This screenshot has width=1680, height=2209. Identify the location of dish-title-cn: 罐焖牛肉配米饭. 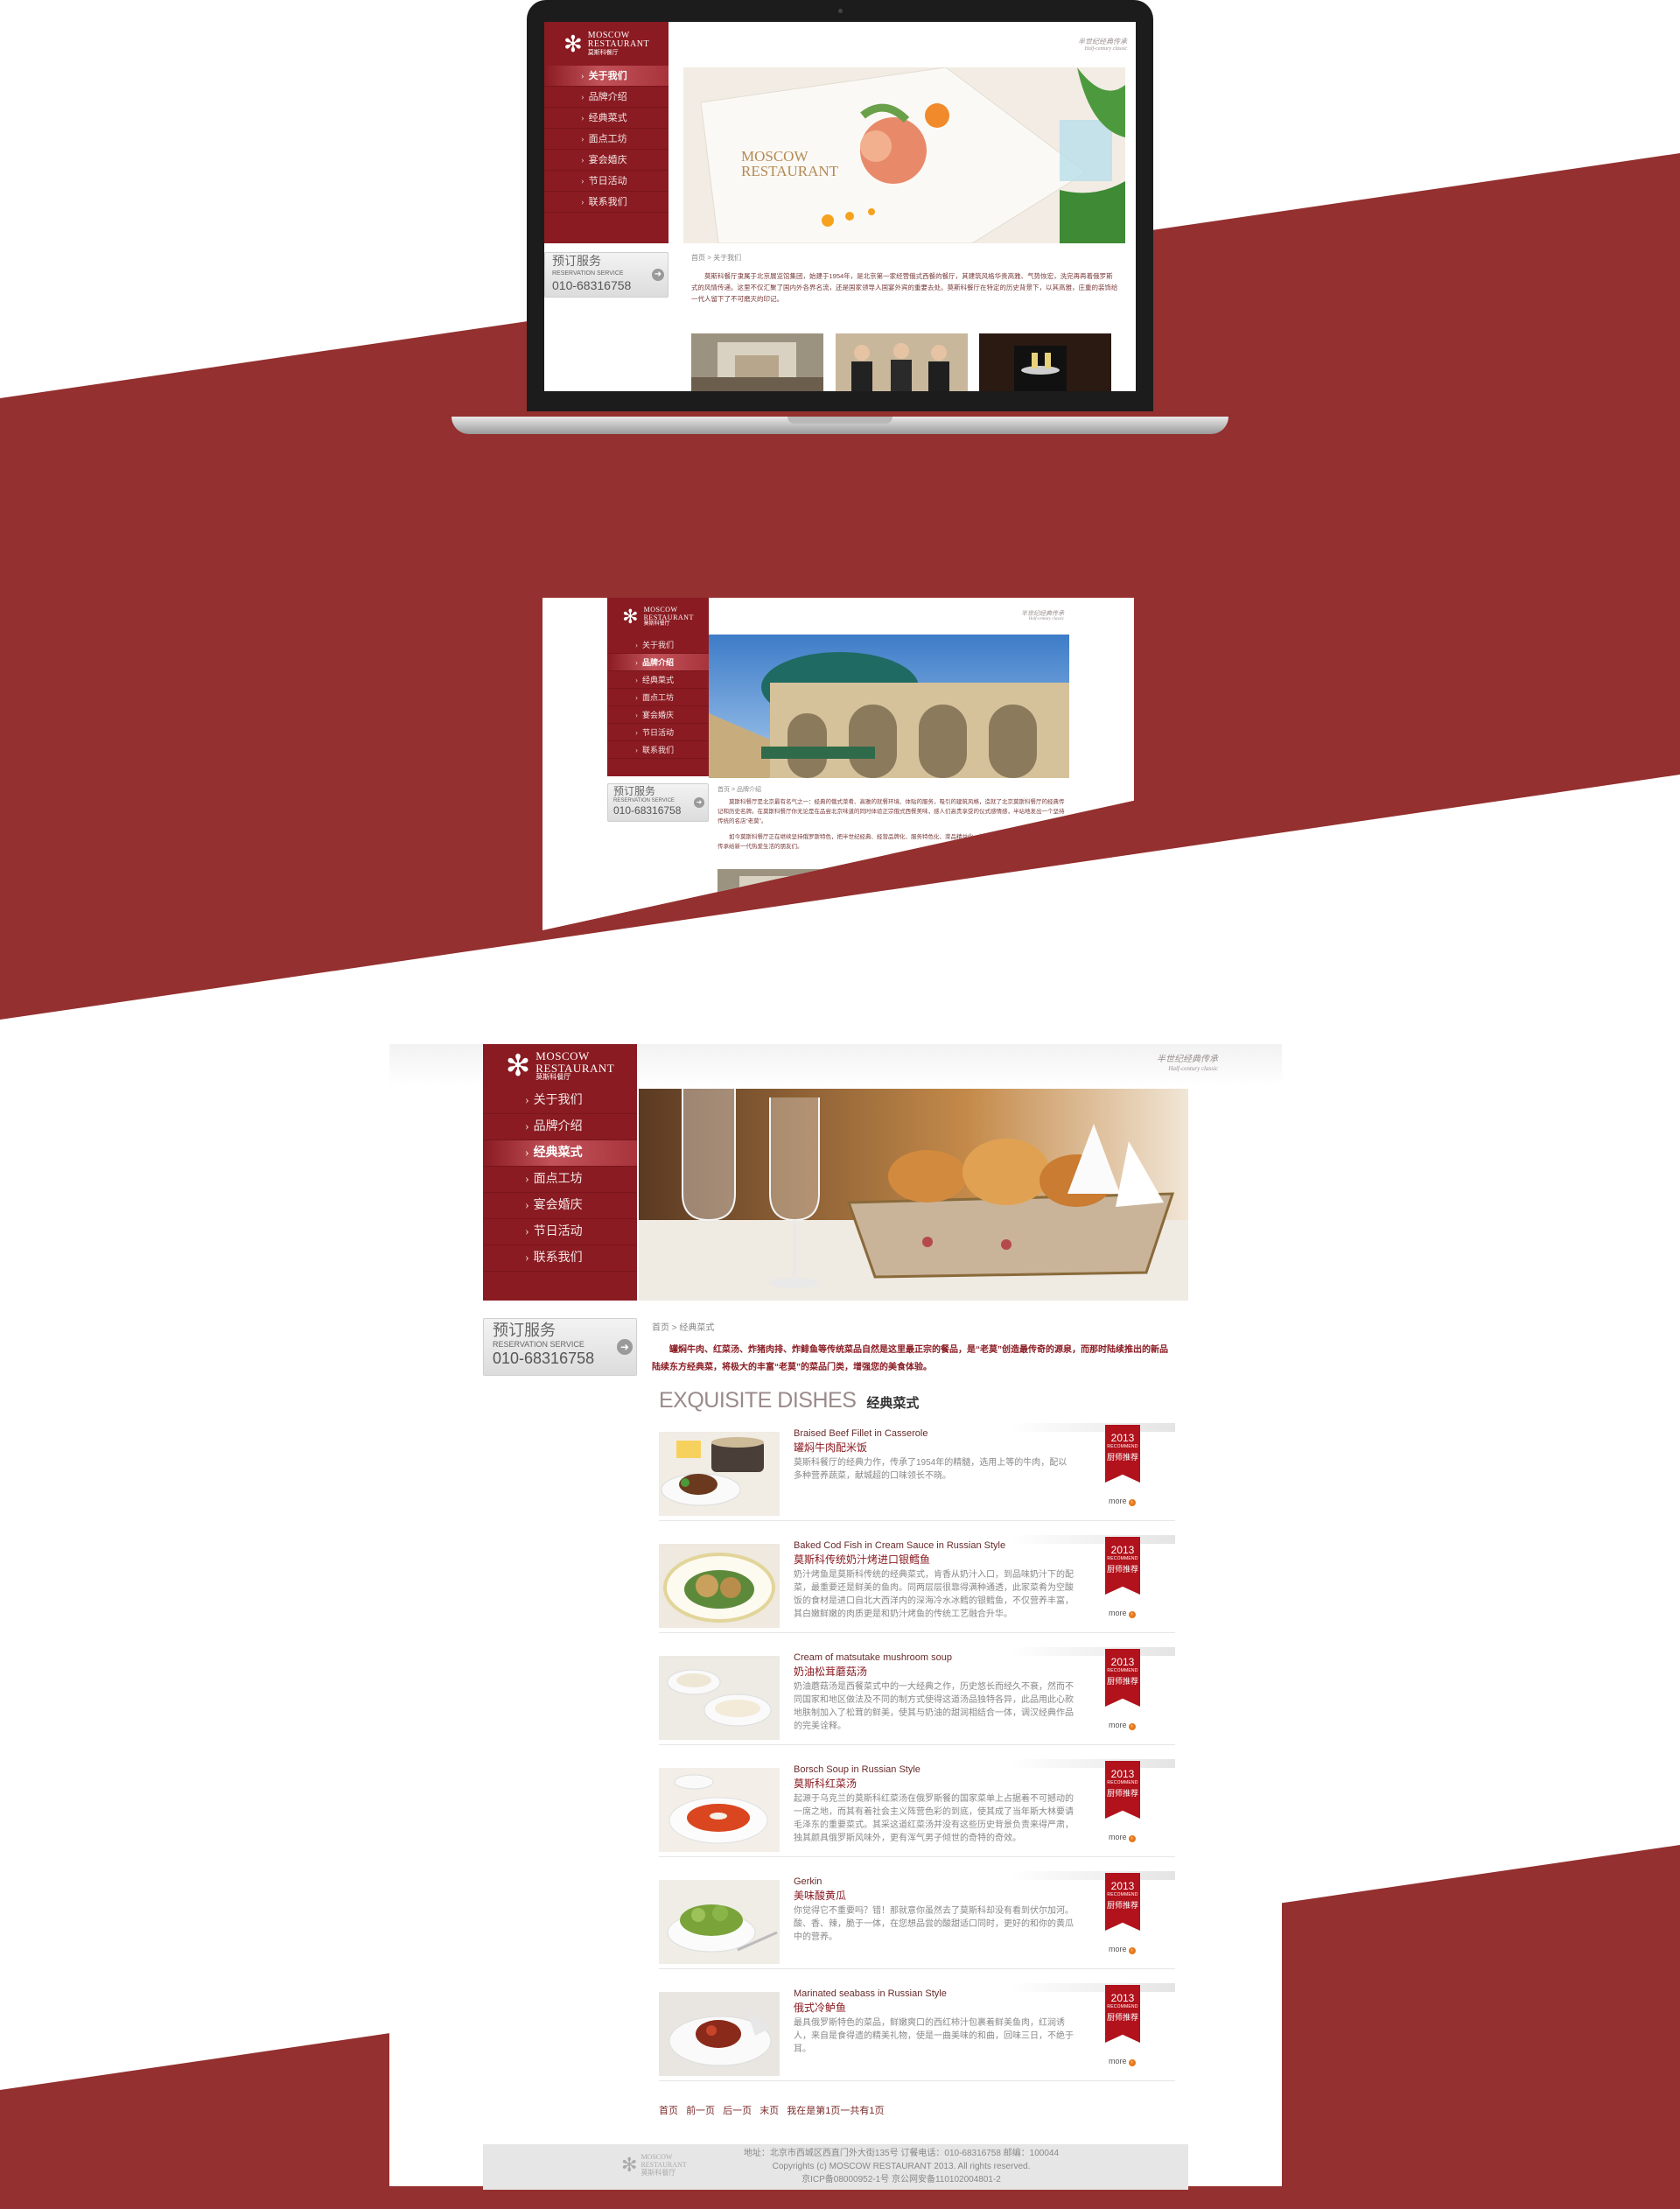
(830, 1447).